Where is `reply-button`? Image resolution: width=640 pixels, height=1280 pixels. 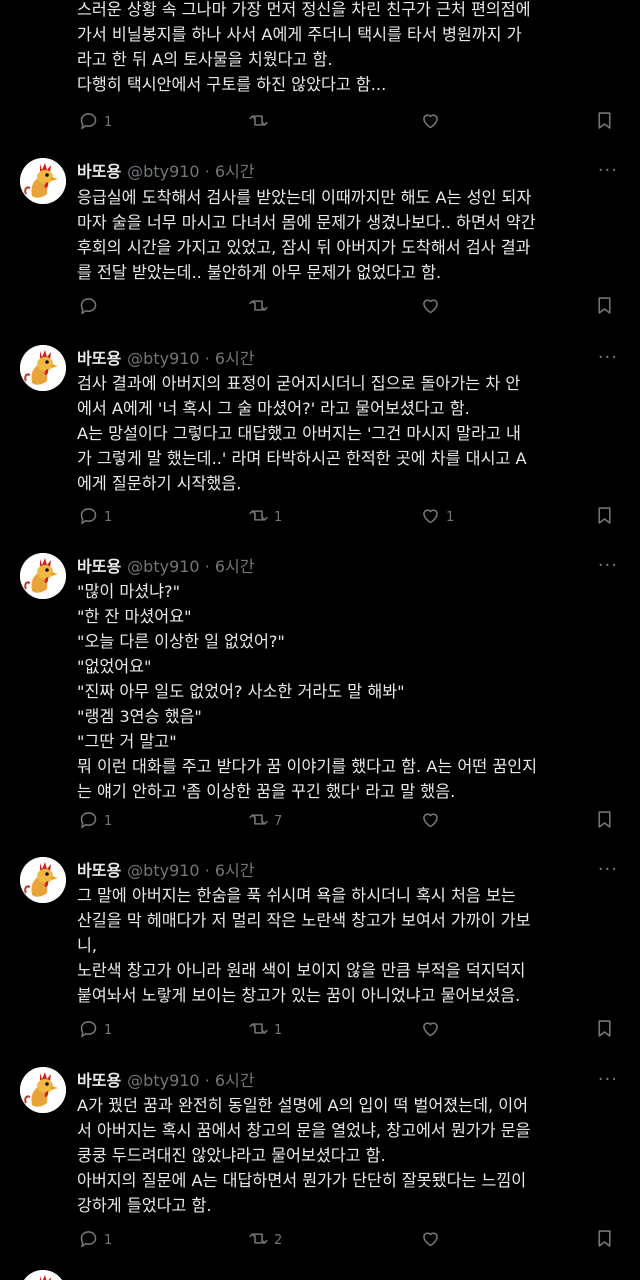 reply-button is located at coordinates (91, 305).